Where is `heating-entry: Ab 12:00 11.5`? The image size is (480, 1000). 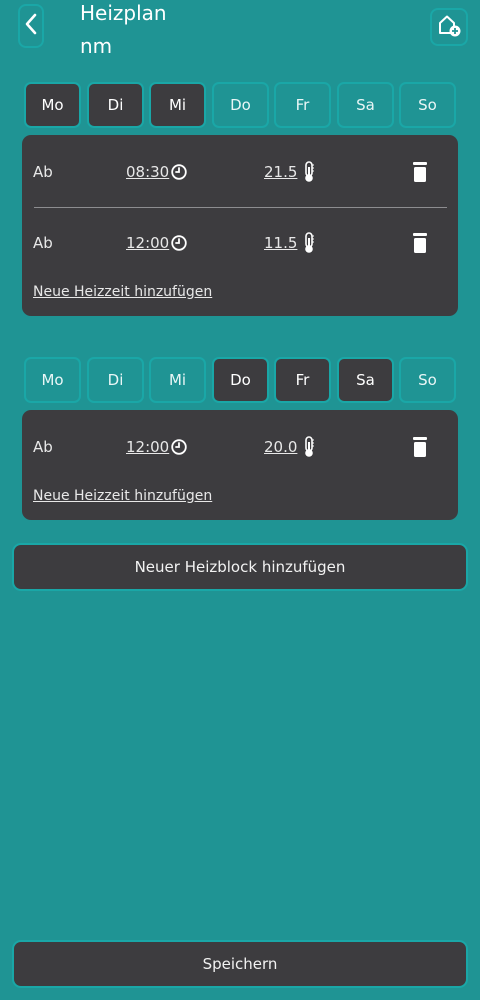 heating-entry: Ab 12:00 11.5 is located at coordinates (240, 244).